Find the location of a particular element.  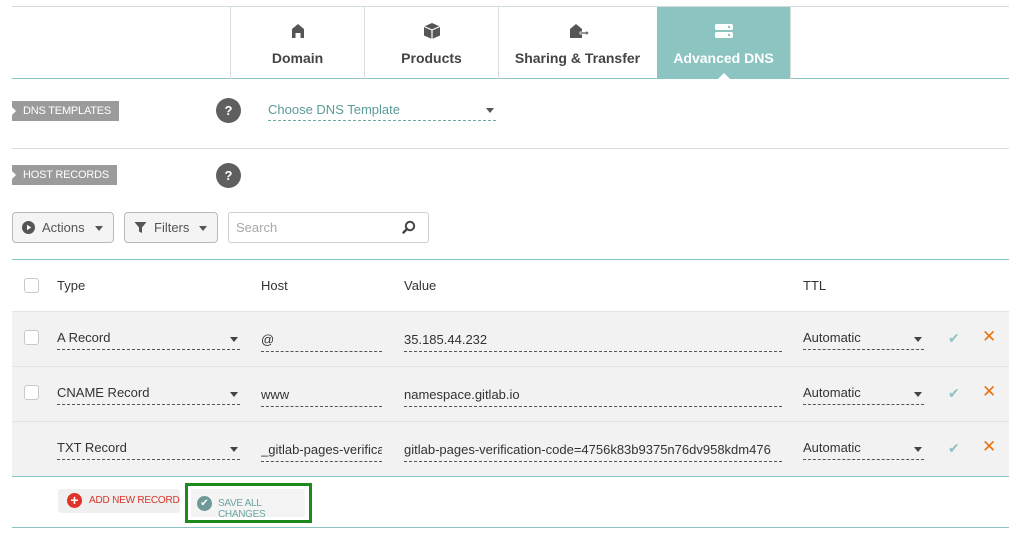

save-all-changes-button: ✔ SAVE ALL CHANGES is located at coordinates (248, 504).